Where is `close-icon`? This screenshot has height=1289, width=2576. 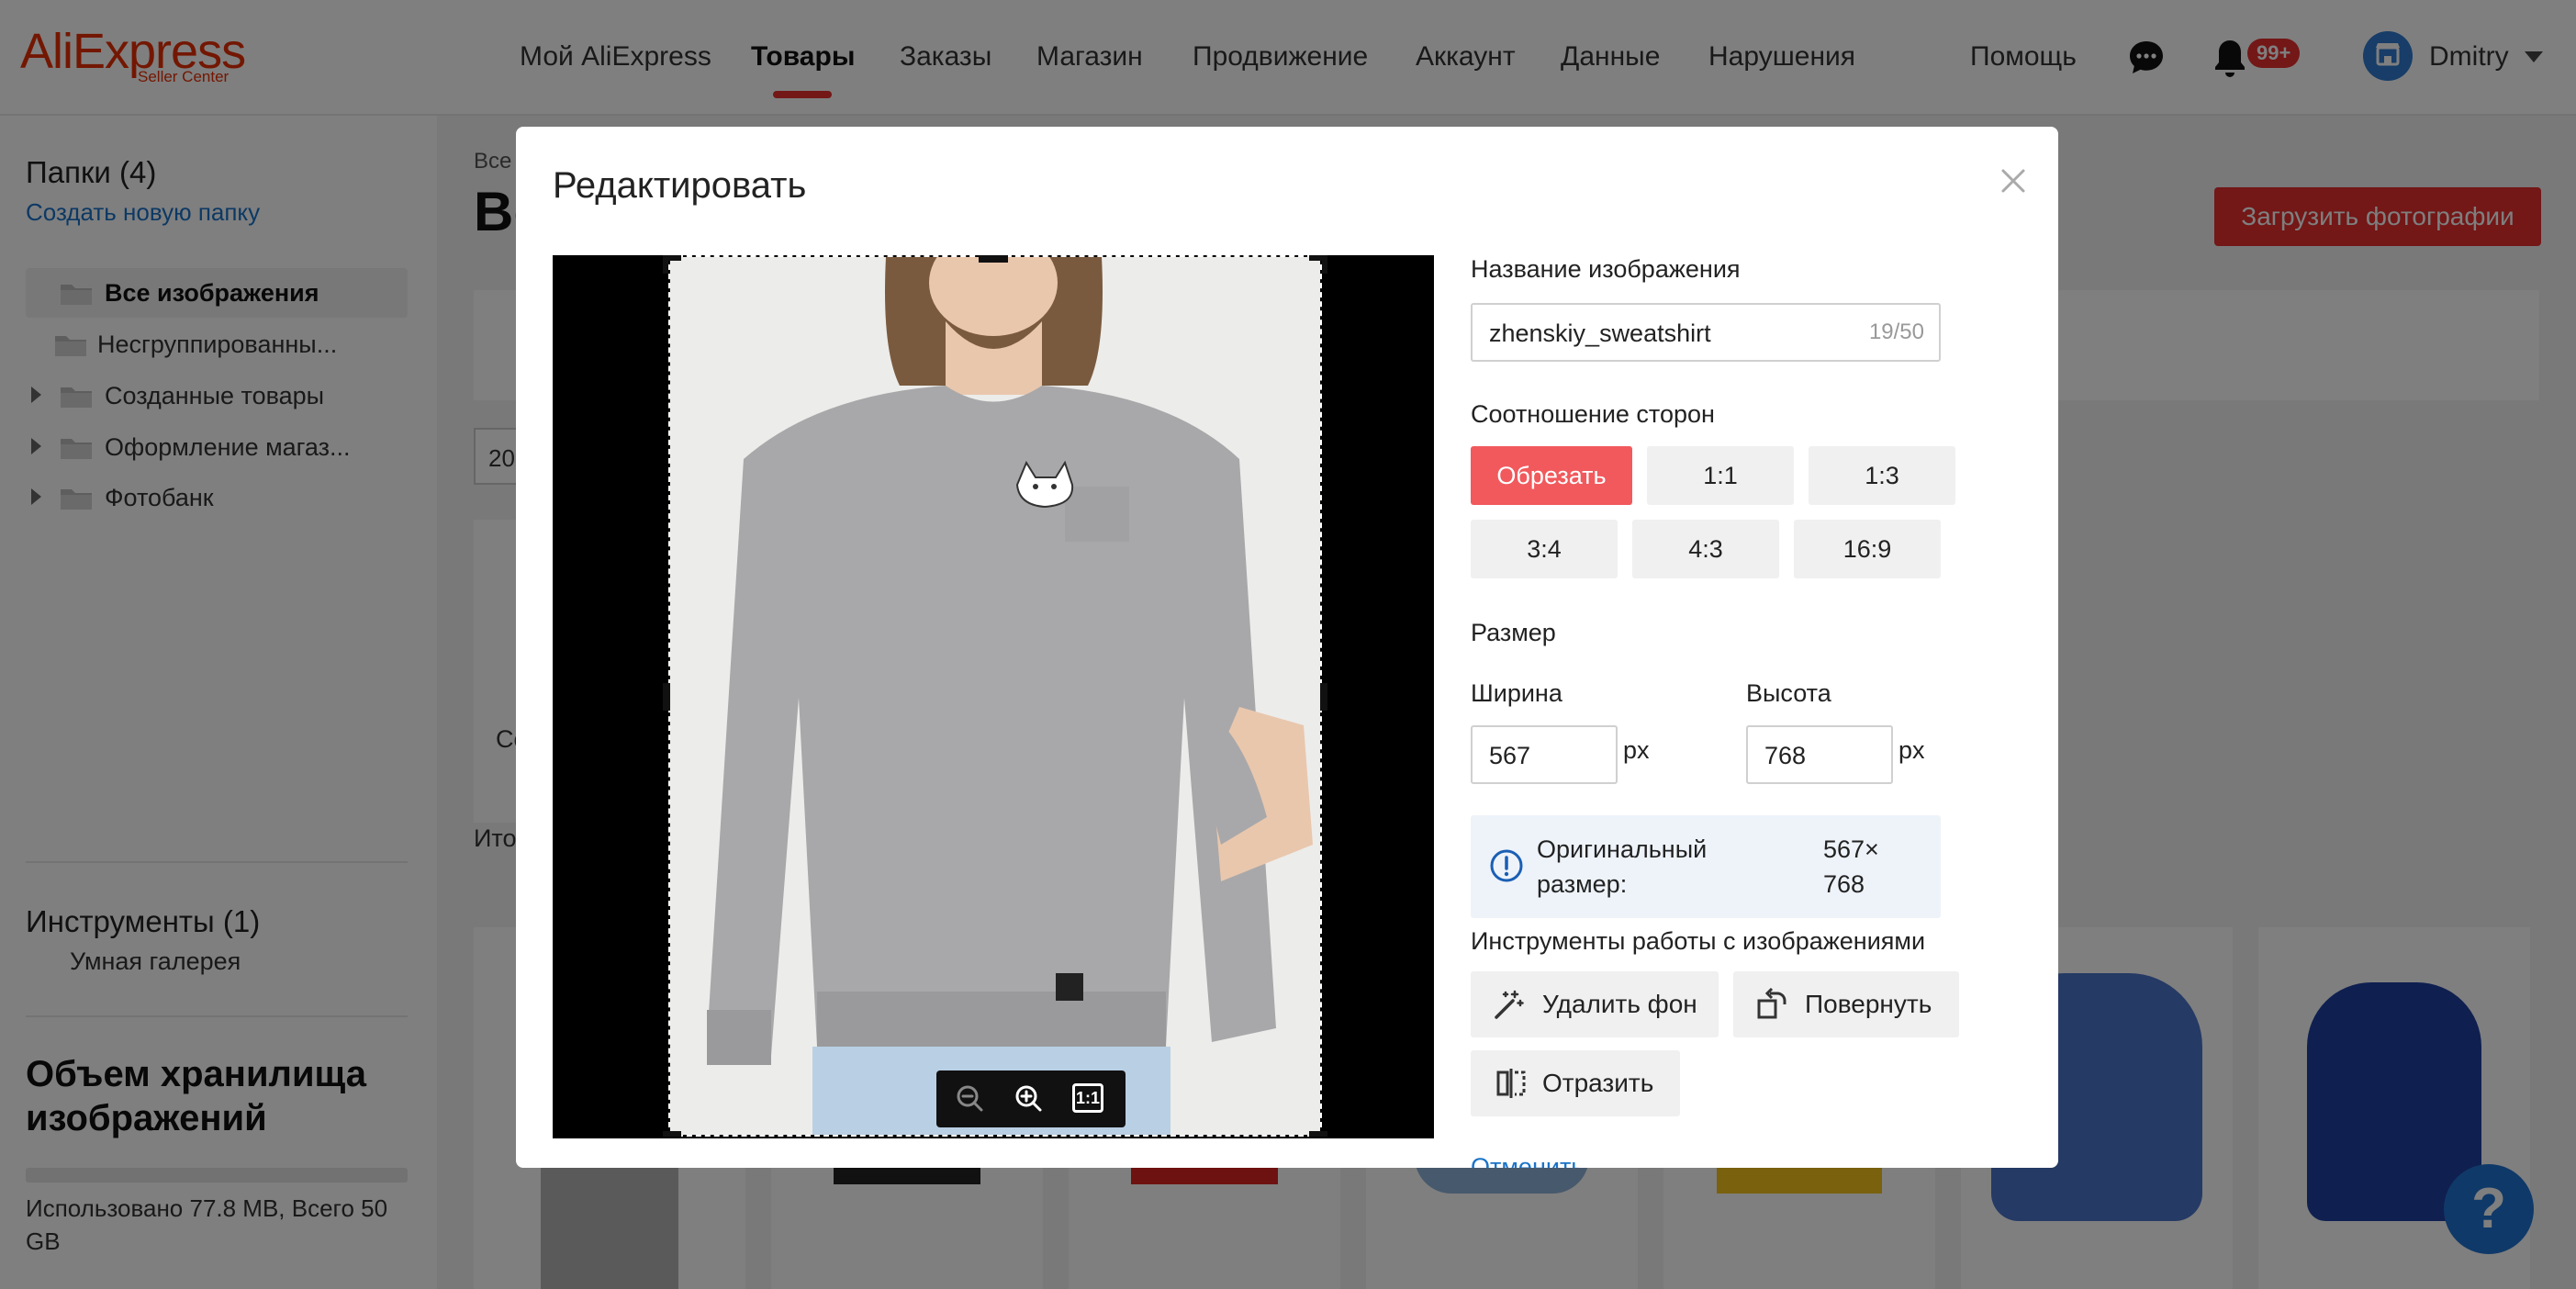
close-icon is located at coordinates (2013, 181).